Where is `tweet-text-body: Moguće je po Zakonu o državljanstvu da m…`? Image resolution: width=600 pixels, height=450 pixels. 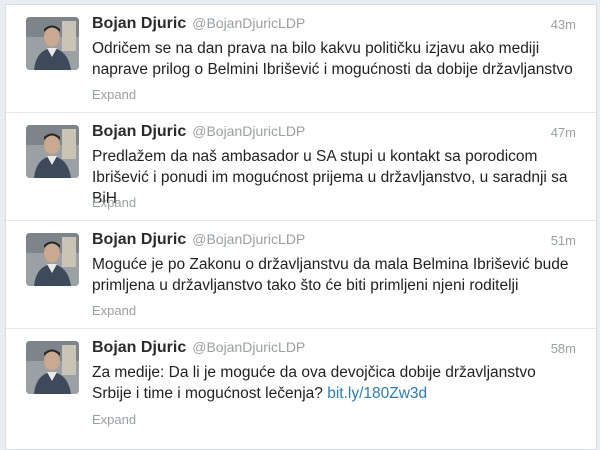 tweet-text-body: Moguće je po Zakonu o državljanstvu da m… is located at coordinates (330, 275).